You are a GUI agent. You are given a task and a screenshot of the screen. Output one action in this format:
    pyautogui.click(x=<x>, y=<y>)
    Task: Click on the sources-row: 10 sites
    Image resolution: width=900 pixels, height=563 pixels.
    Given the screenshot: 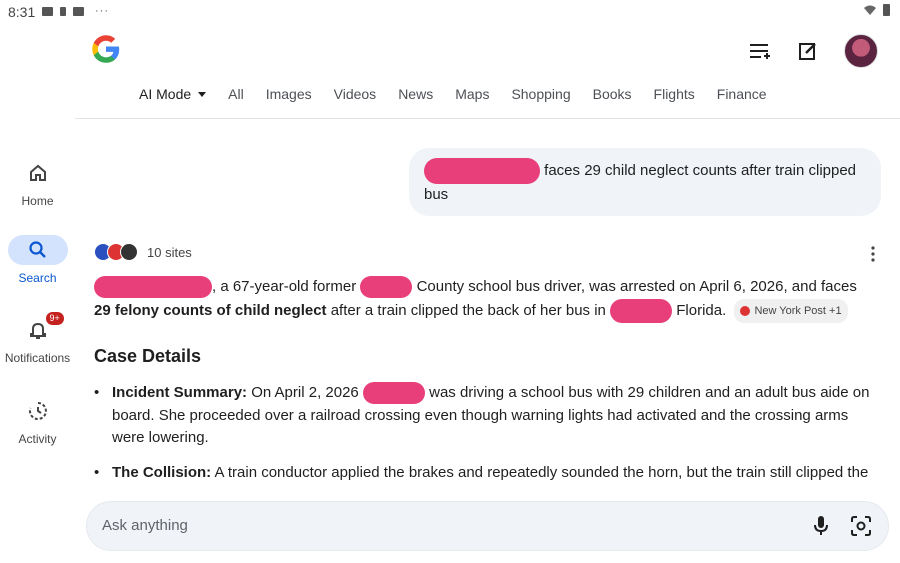 What is the action you would take?
    pyautogui.click(x=143, y=252)
    